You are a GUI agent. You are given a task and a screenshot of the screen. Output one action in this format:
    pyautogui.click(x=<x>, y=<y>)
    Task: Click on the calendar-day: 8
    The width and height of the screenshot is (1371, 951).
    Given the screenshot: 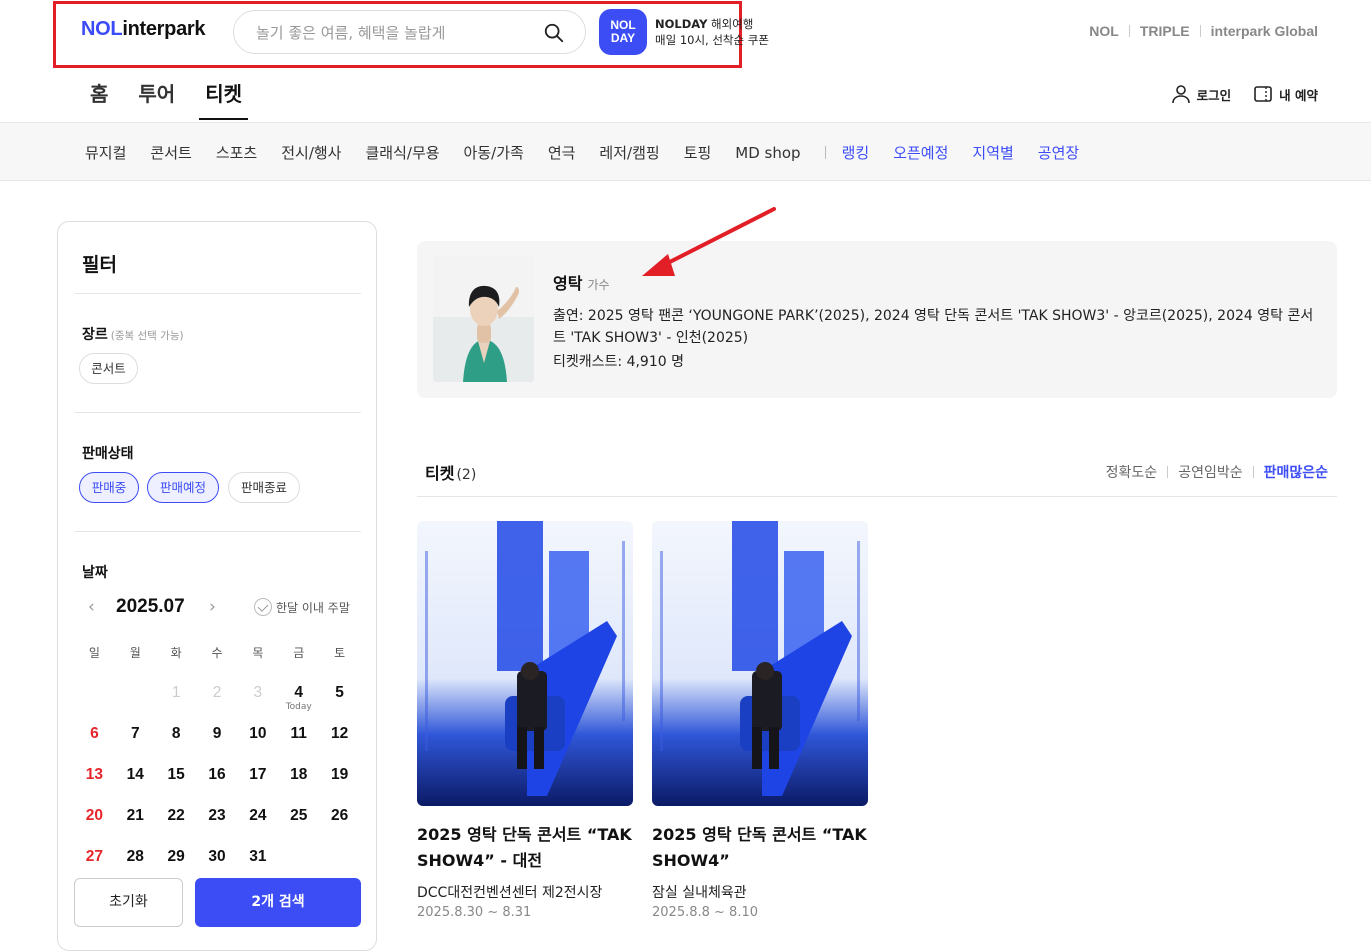 What is the action you would take?
    pyautogui.click(x=176, y=734)
    